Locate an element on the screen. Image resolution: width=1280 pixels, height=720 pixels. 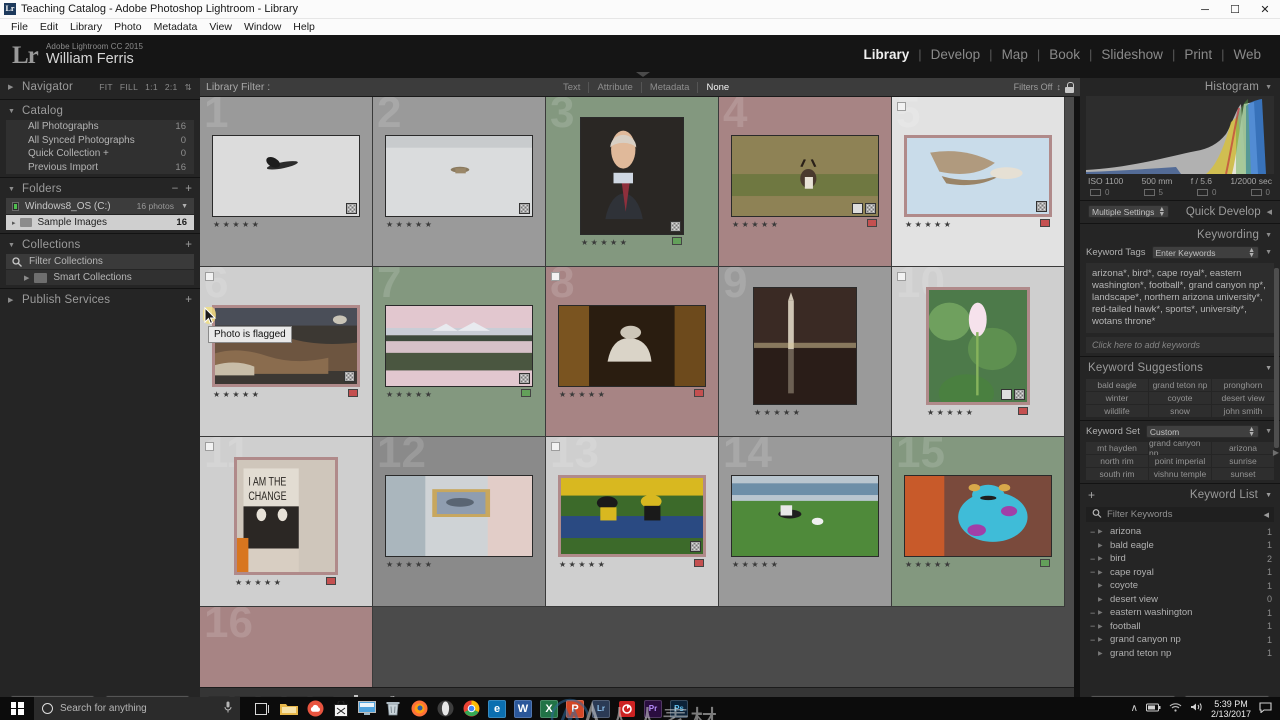
catalog-header: ▼ Catalog is located at coordinates (100, 111).